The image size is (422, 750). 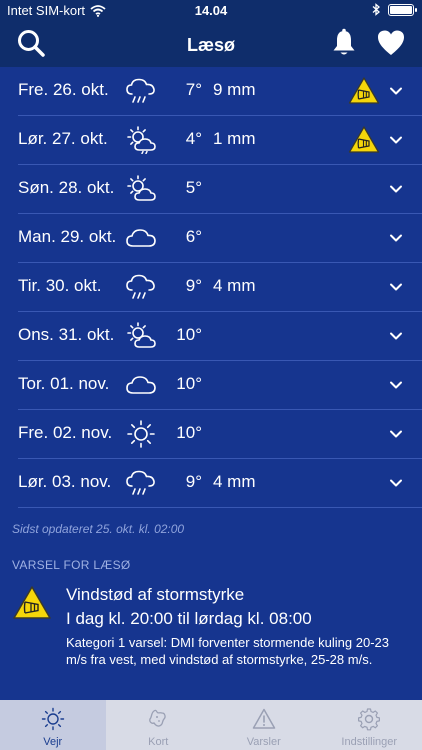 I want to click on notifications-button, so click(x=344, y=45).